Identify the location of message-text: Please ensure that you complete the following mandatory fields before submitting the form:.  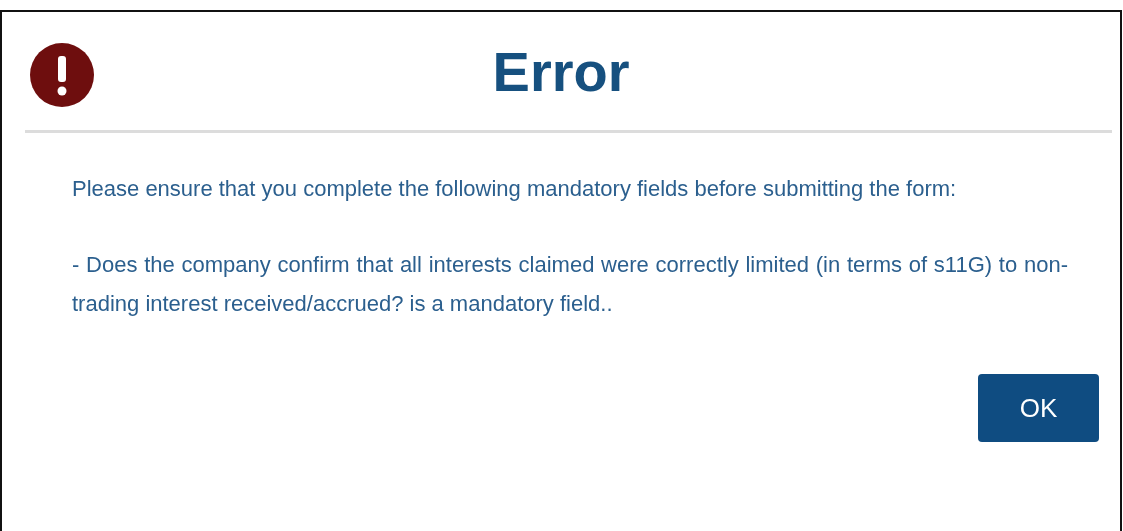
(515, 189).